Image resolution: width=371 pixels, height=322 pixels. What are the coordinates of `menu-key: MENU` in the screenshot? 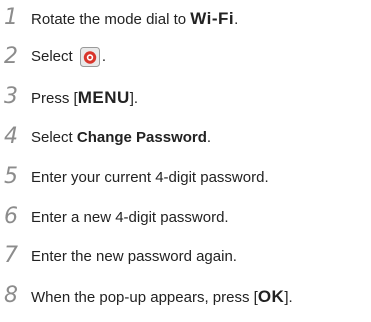 It's located at (103, 97).